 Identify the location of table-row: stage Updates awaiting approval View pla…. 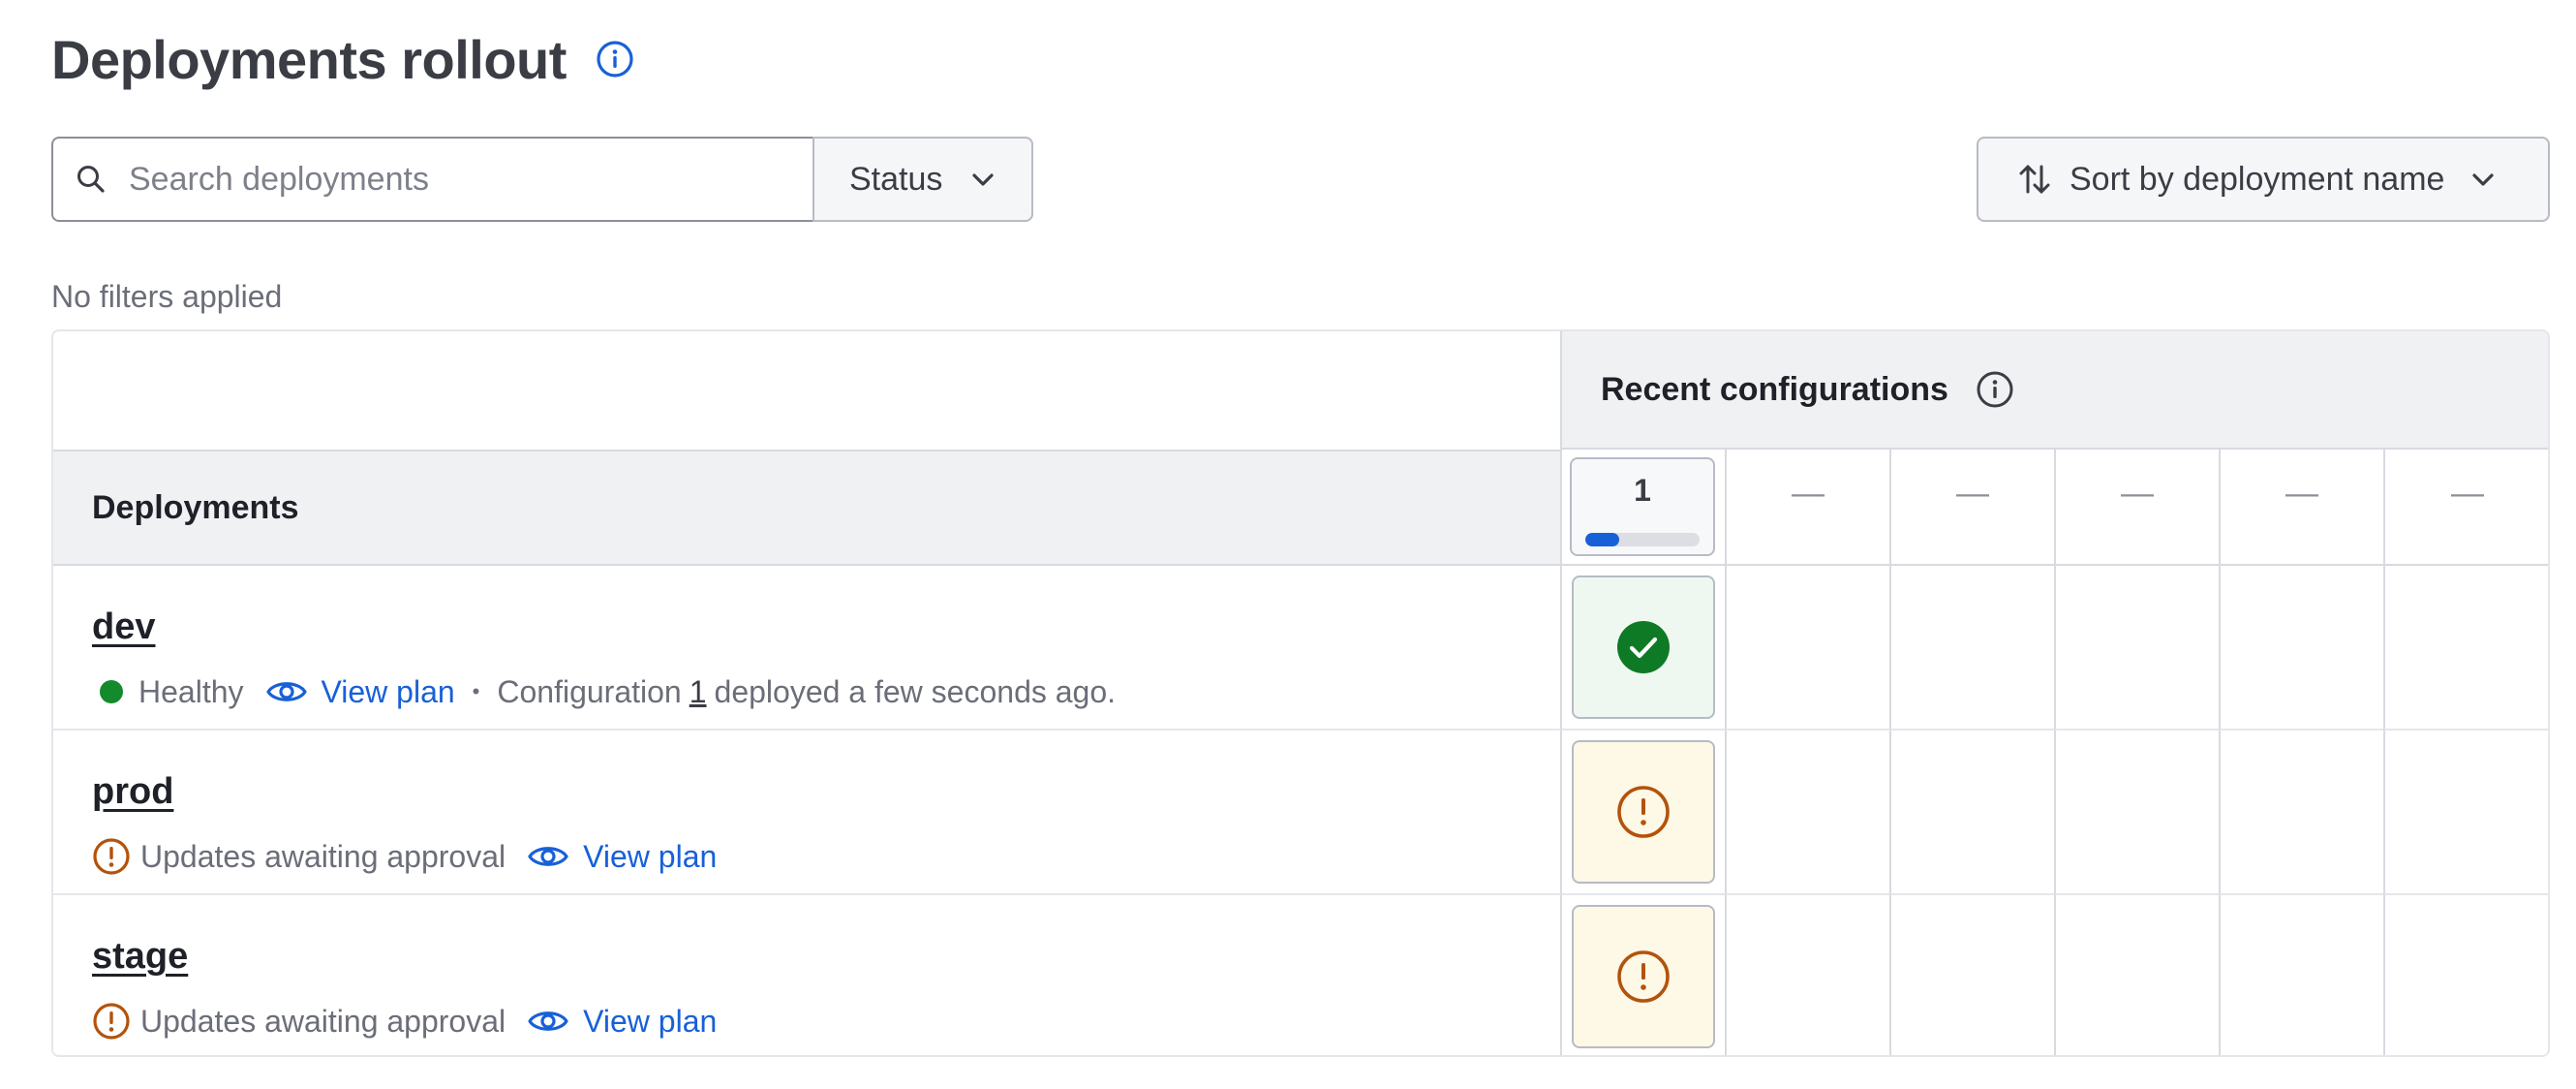
(806, 975).